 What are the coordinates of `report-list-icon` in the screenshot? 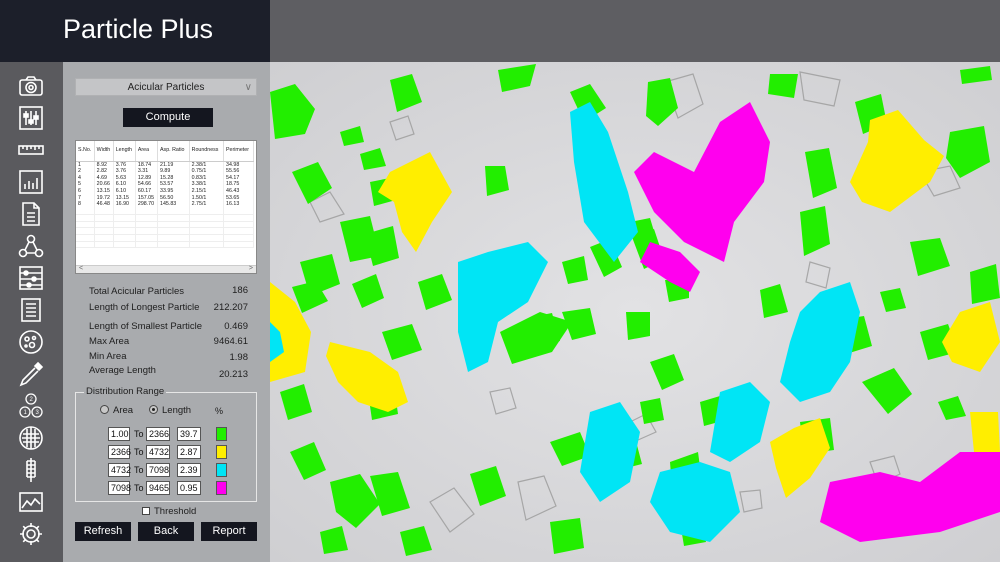 It's located at (31, 310).